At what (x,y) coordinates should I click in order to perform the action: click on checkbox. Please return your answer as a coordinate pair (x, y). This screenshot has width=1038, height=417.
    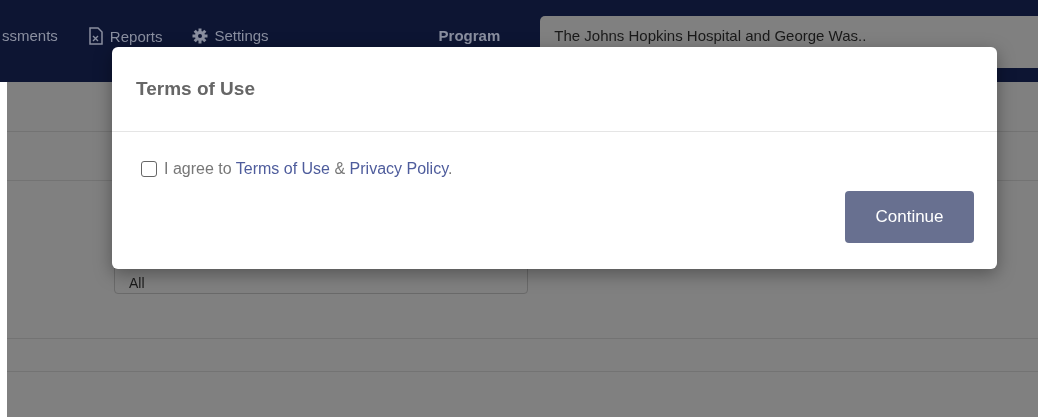
    Looking at the image, I should click on (149, 169).